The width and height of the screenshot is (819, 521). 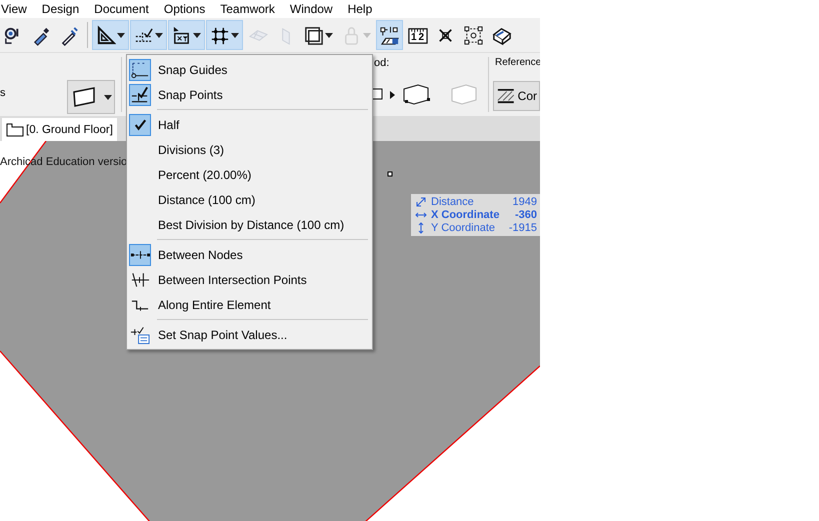 What do you see at coordinates (249, 224) in the screenshot?
I see `menu-item: Best Division by Distance (100 cm)` at bounding box center [249, 224].